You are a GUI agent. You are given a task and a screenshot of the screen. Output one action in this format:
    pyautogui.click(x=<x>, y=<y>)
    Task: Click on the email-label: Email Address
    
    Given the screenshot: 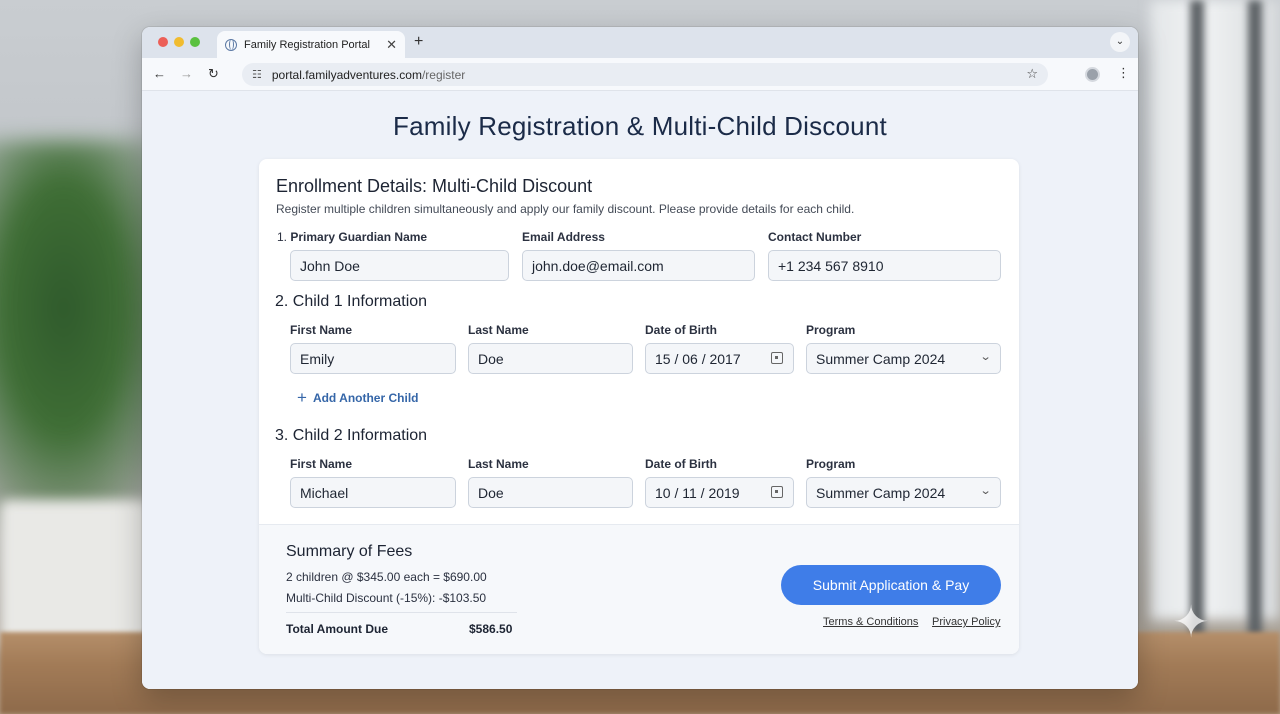 What is the action you would take?
    pyautogui.click(x=563, y=237)
    